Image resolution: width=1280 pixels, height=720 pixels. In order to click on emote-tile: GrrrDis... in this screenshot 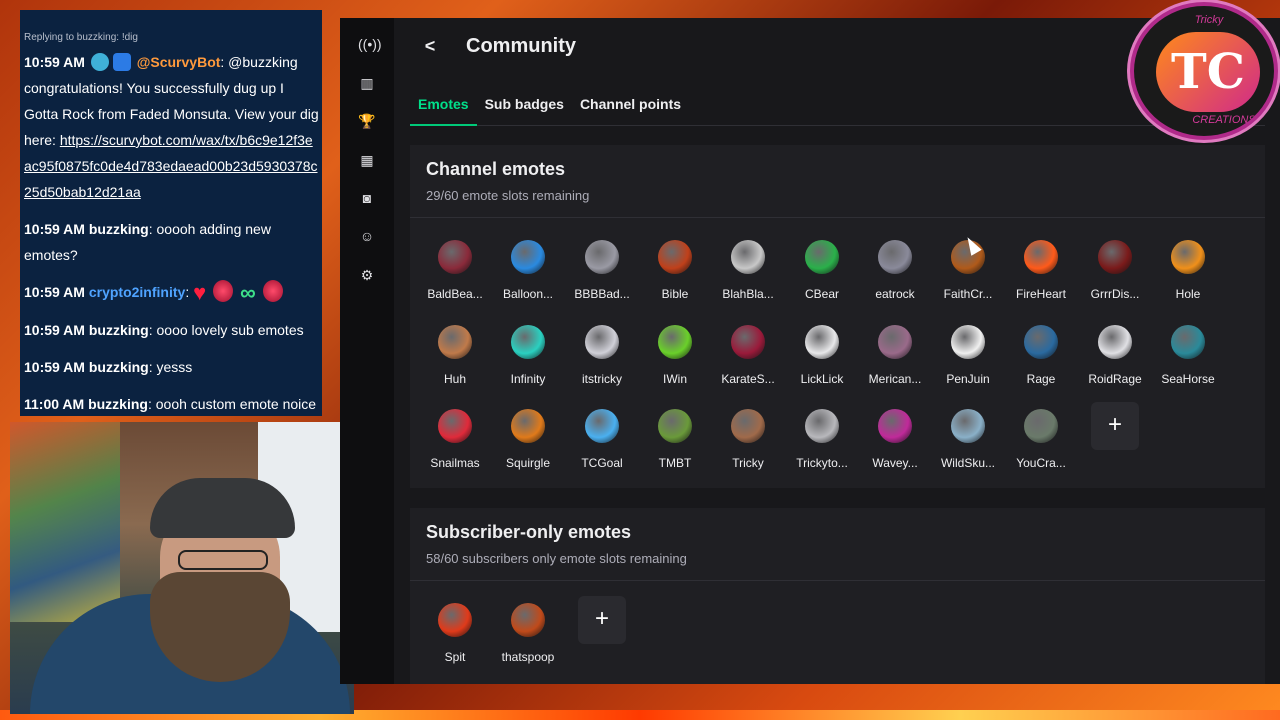, I will do `click(1115, 273)`.